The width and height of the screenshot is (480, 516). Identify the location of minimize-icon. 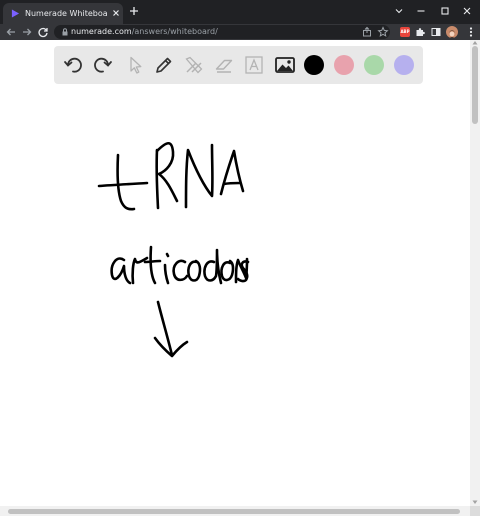
(421, 11).